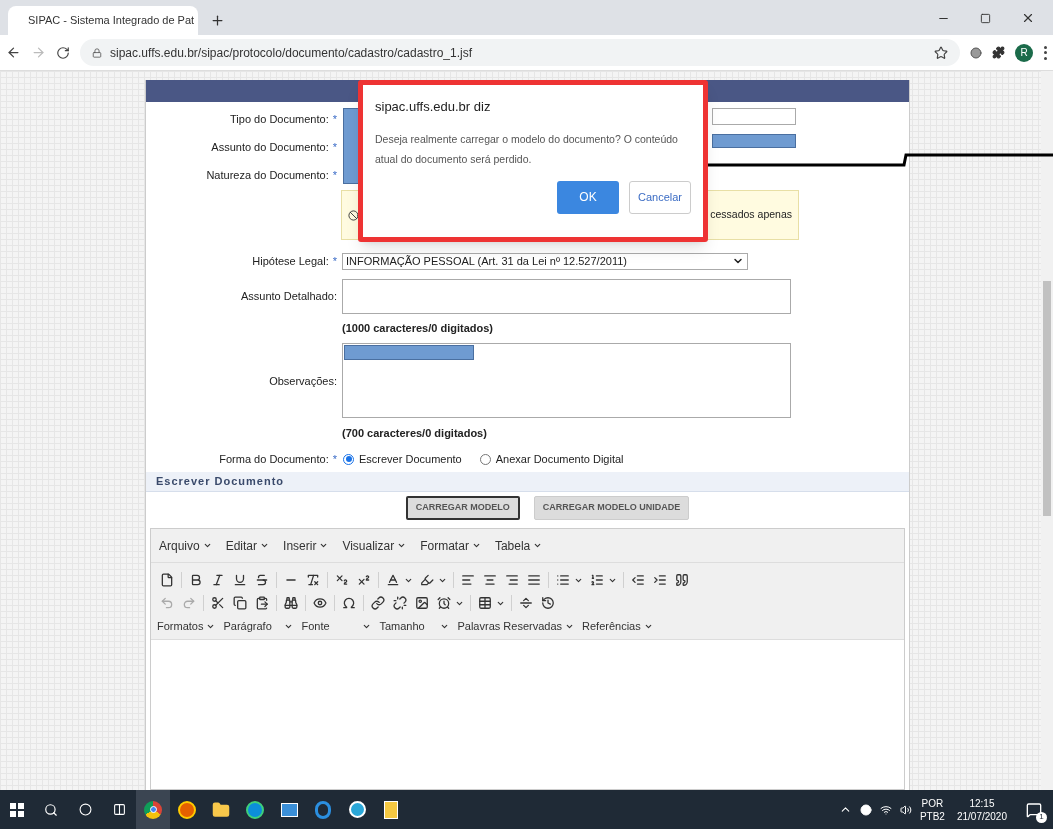 Image resolution: width=1053 pixels, height=829 pixels. Describe the element at coordinates (290, 261) in the screenshot. I see `field-label: Hipótese Legal:` at that location.